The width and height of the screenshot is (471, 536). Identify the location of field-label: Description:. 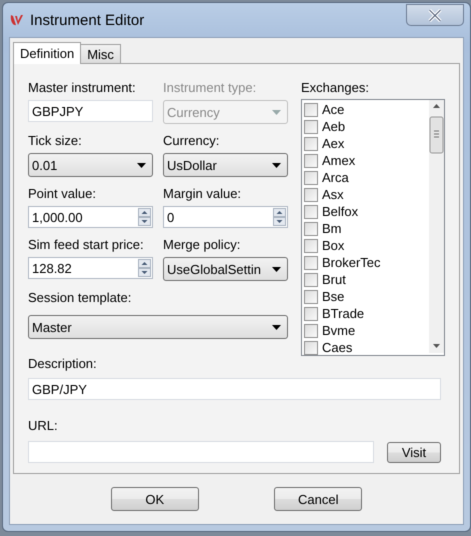
(63, 363).